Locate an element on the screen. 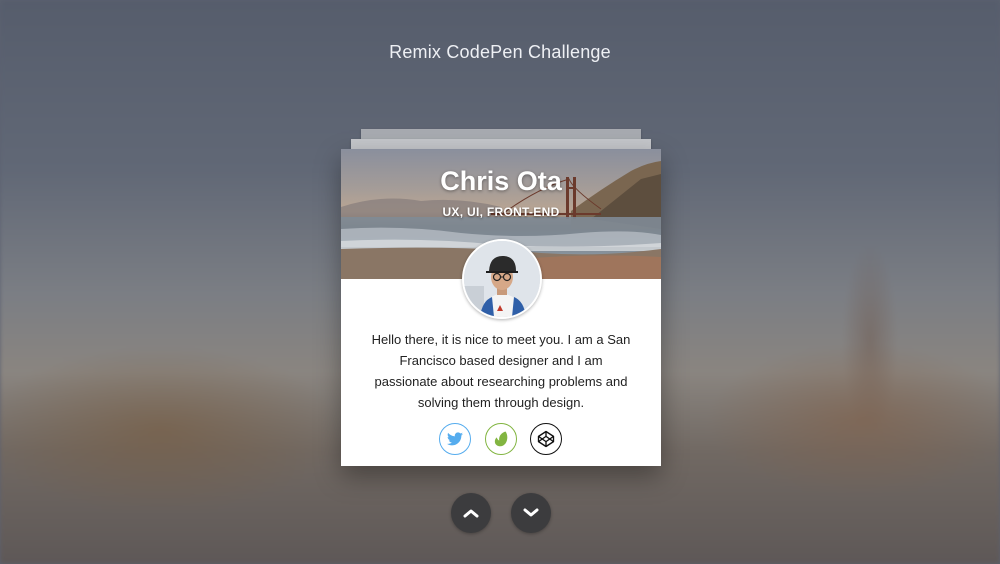 The width and height of the screenshot is (1000, 564). profile-name: Chris Ota is located at coordinates (501, 181).